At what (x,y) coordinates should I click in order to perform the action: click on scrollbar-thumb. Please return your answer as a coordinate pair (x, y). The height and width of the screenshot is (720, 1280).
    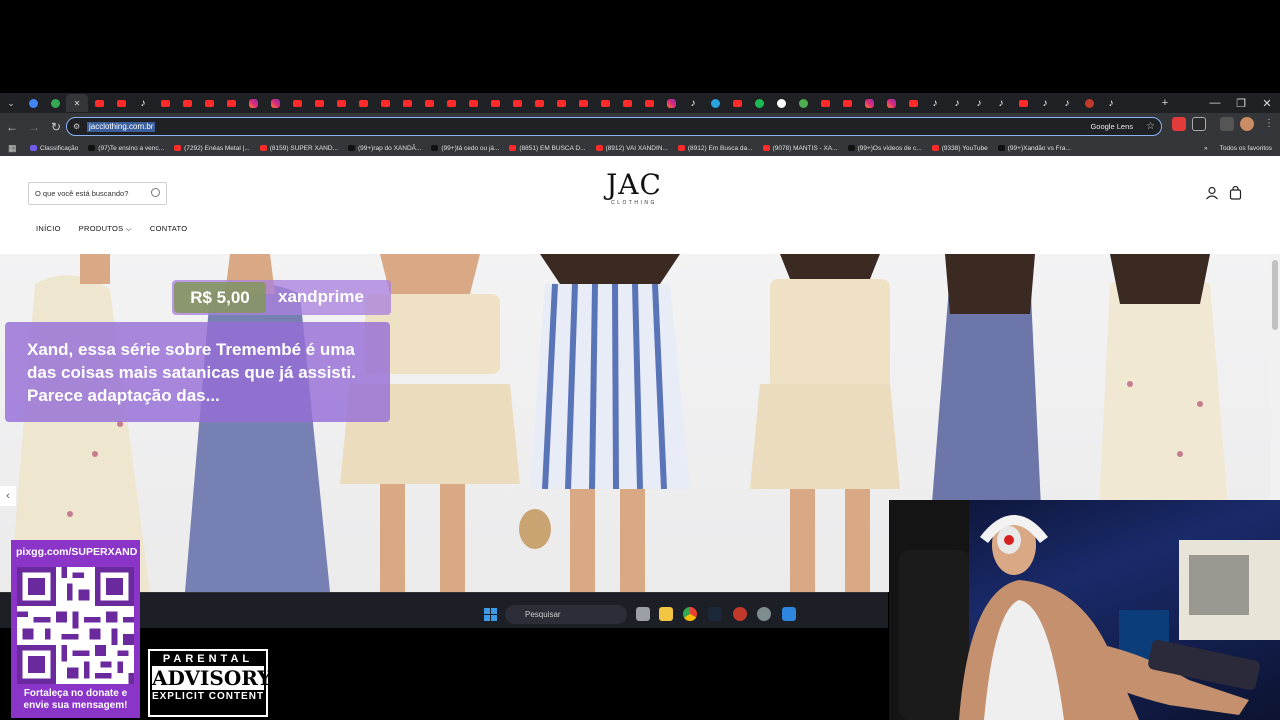
    Looking at the image, I should click on (1275, 295).